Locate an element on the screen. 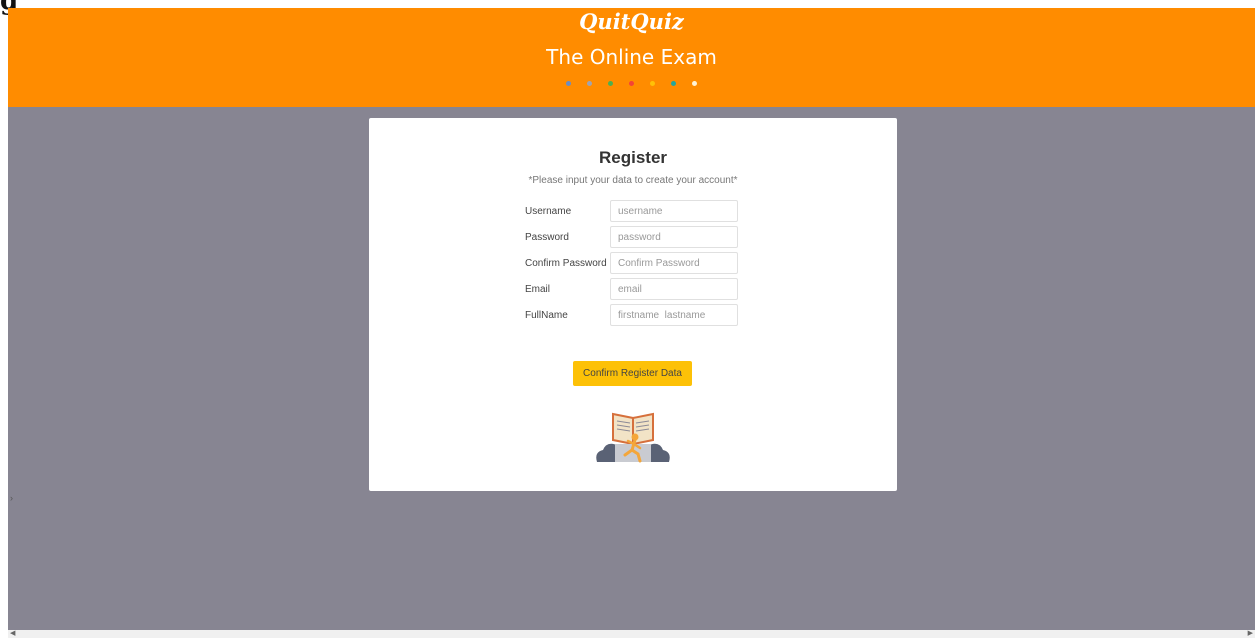 The height and width of the screenshot is (638, 1255). username-input is located at coordinates (674, 211).